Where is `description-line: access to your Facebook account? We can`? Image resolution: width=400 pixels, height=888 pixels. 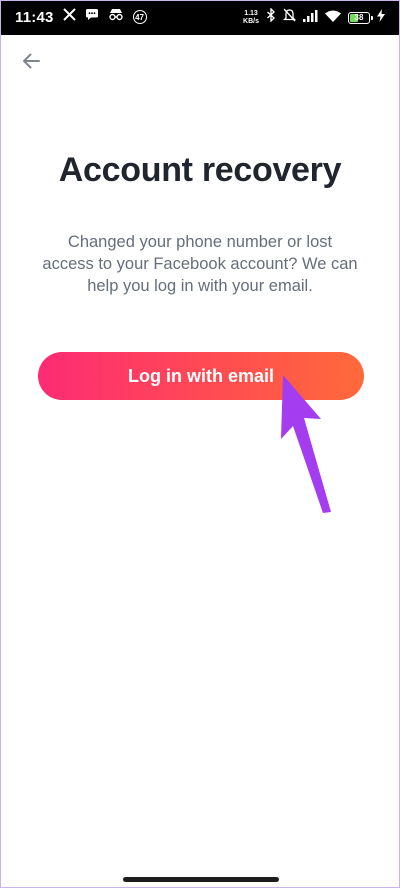
description-line: access to your Facebook account? We can is located at coordinates (200, 264).